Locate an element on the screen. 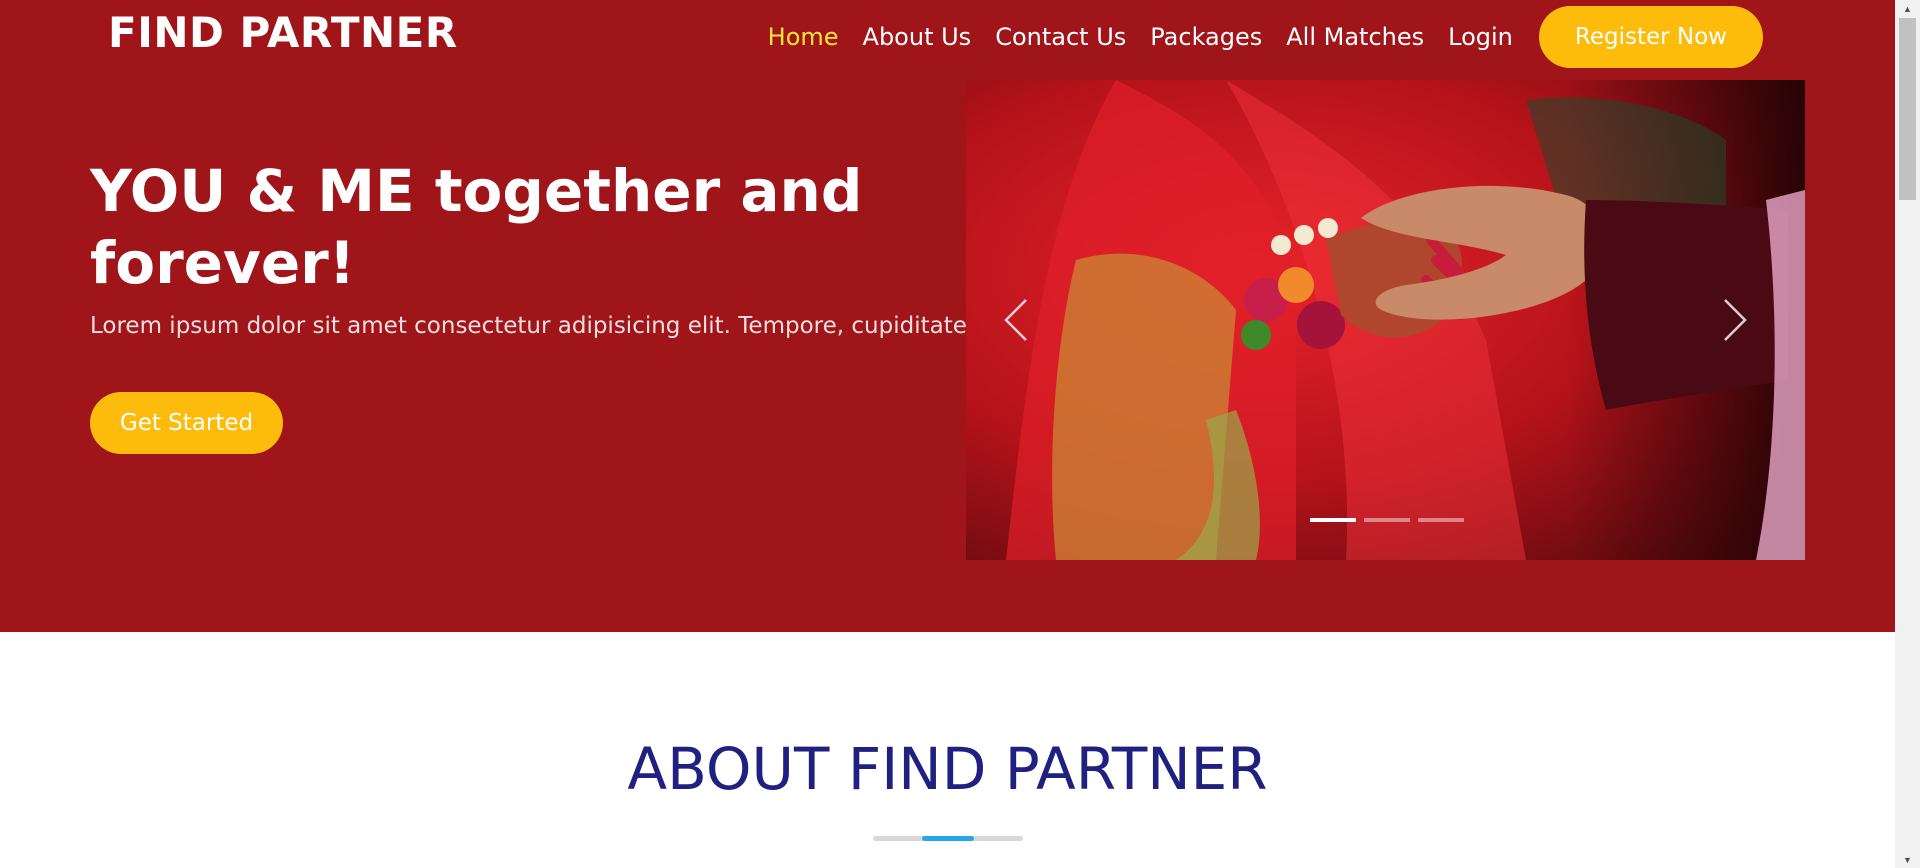 The image size is (1920, 868). nav-home: Home is located at coordinates (803, 37).